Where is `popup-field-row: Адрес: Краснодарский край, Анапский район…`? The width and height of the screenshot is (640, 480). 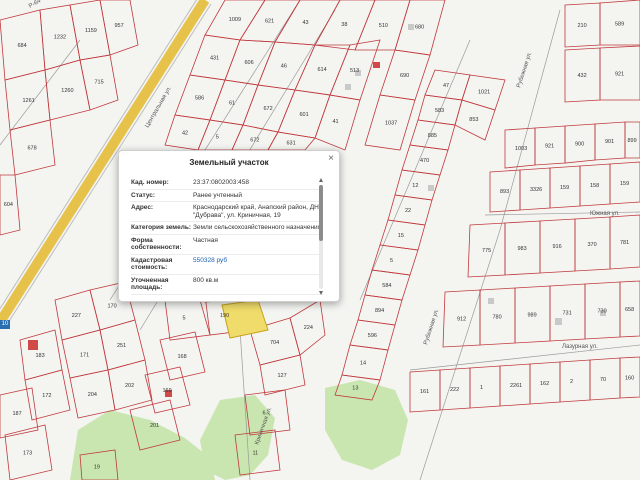 popup-field-row: Адрес: Краснодарский край, Анапский район… is located at coordinates (227, 212).